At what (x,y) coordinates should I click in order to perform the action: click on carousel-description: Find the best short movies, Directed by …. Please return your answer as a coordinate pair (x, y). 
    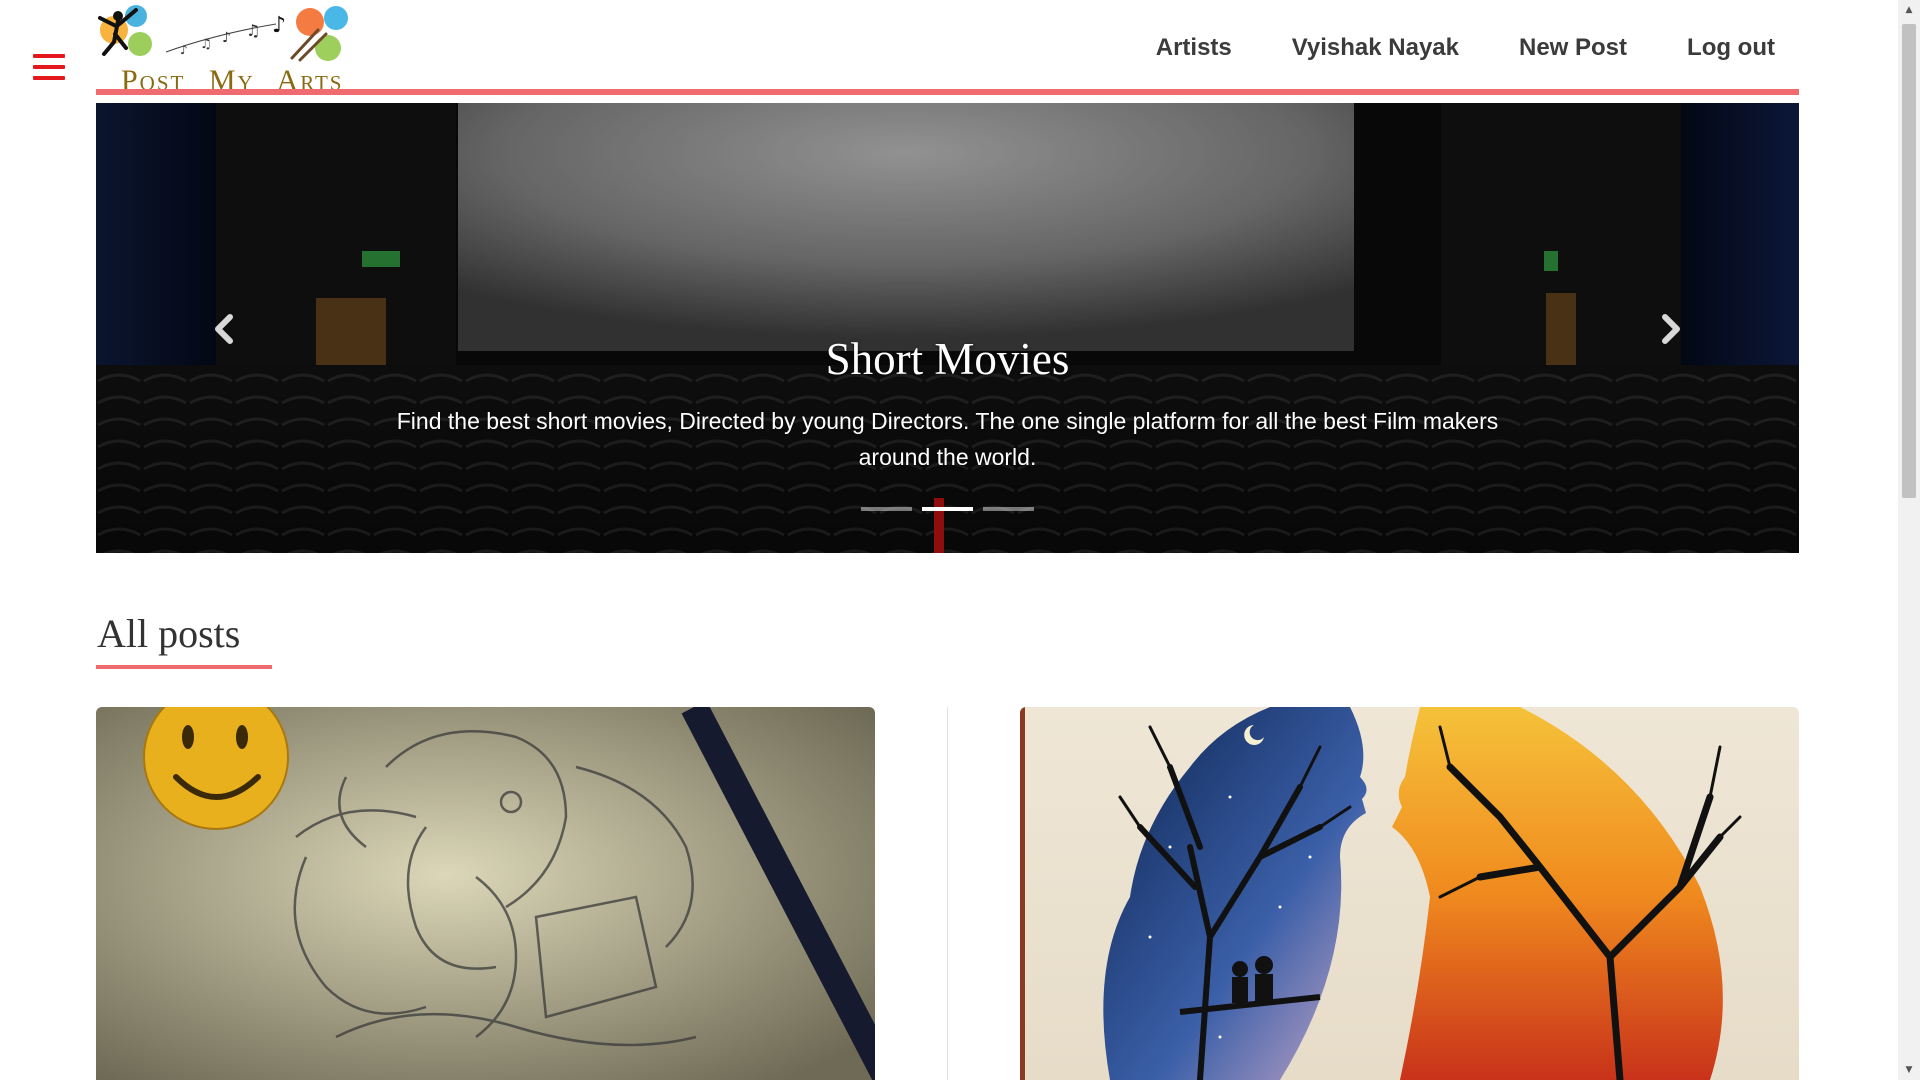
    Looking at the image, I should click on (947, 439).